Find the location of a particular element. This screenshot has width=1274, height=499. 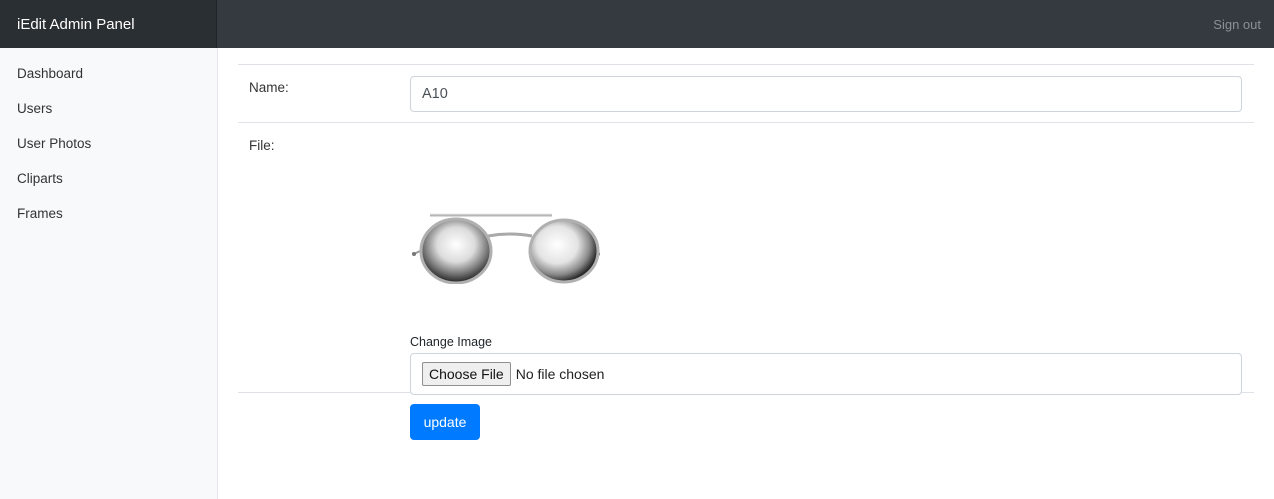

sunglasses-preview-image is located at coordinates (506, 249).